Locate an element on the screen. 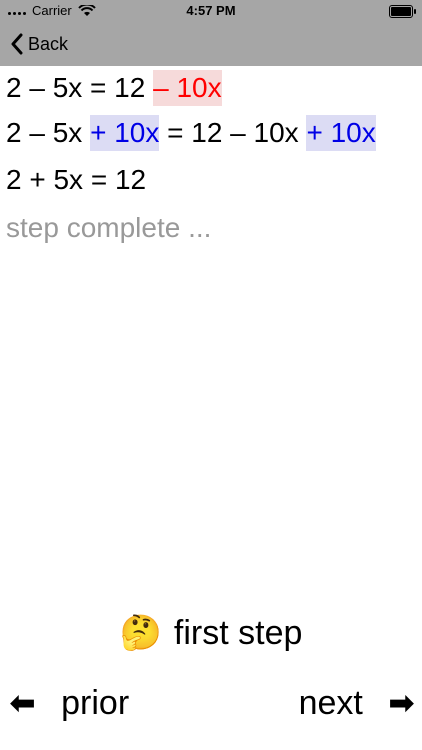 The height and width of the screenshot is (750, 422). chevron-left-icon is located at coordinates (17, 44).